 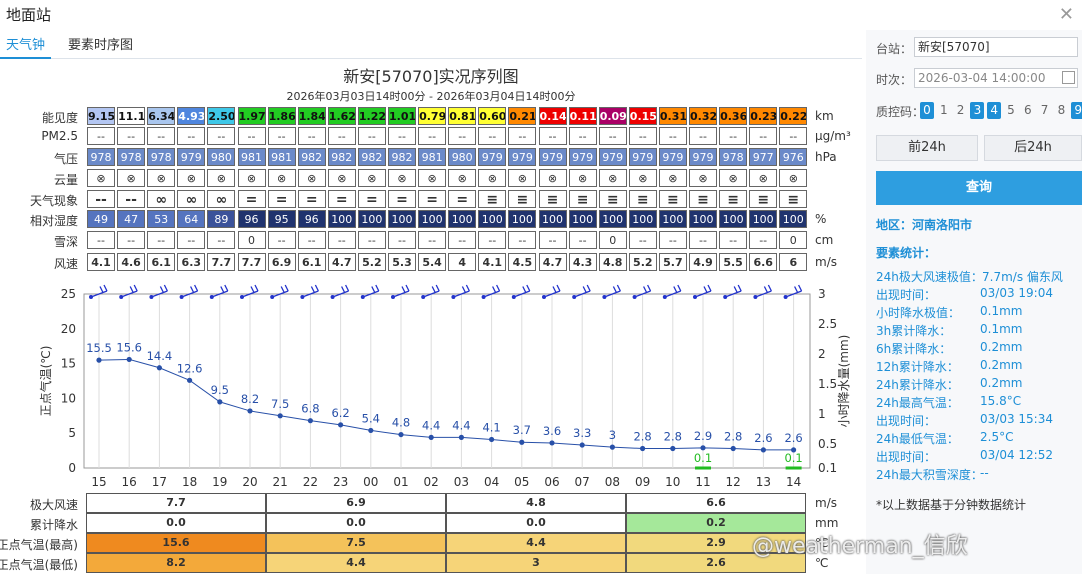 I want to click on cell-vis: 0.14, so click(x=552, y=116).